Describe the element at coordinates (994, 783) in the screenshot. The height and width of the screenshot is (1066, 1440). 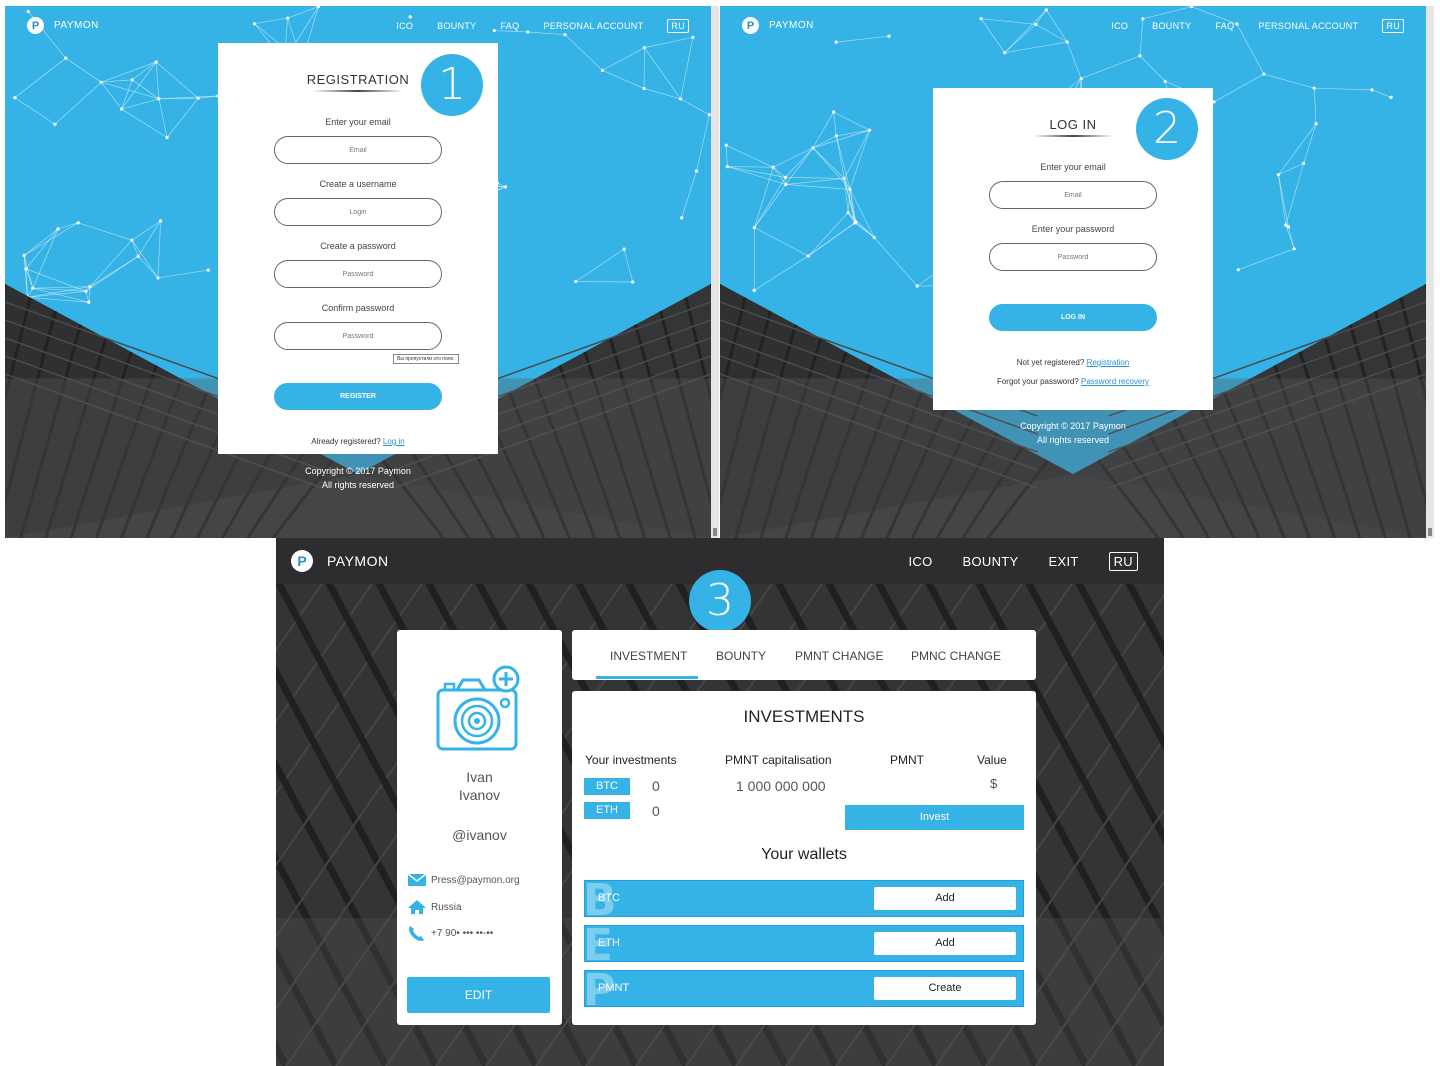
I see `value-currency: $` at that location.